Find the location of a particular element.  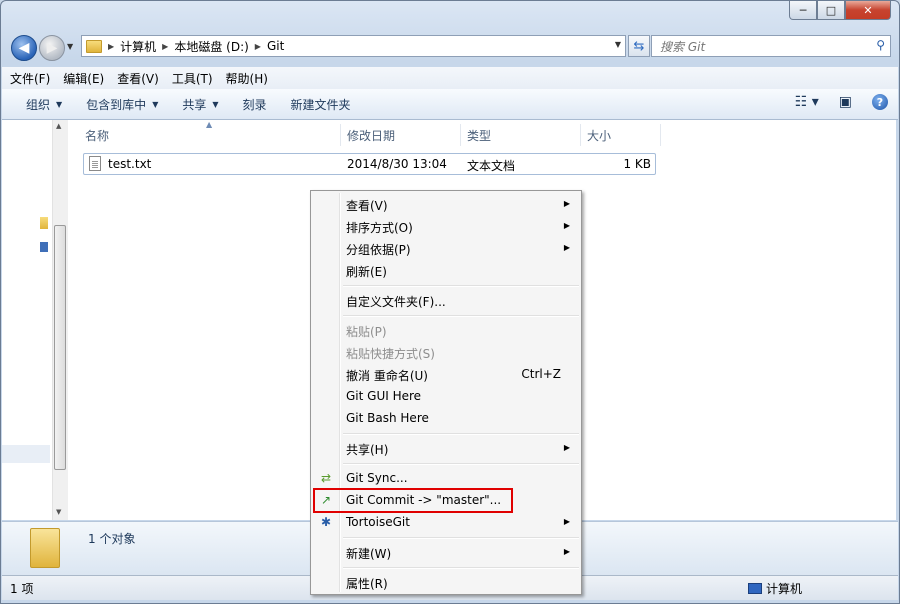

menu-item-view: 查看(V) ▶ is located at coordinates (446, 204).